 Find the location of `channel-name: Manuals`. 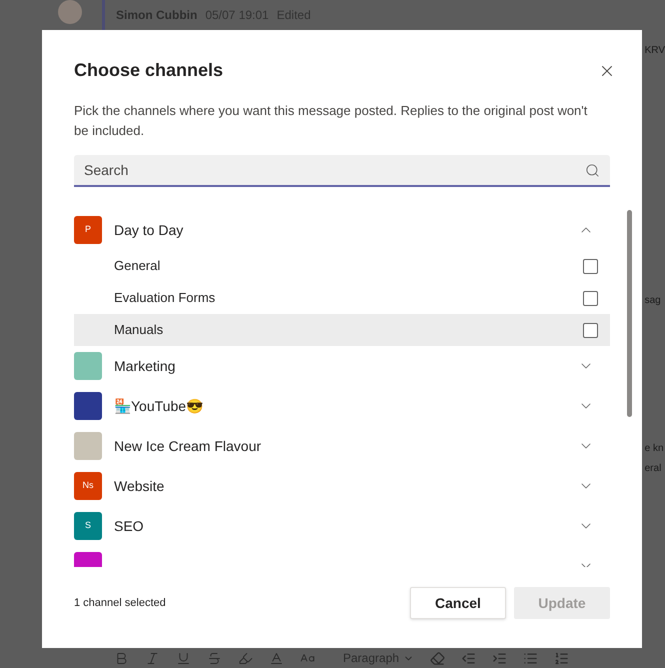

channel-name: Manuals is located at coordinates (139, 330).